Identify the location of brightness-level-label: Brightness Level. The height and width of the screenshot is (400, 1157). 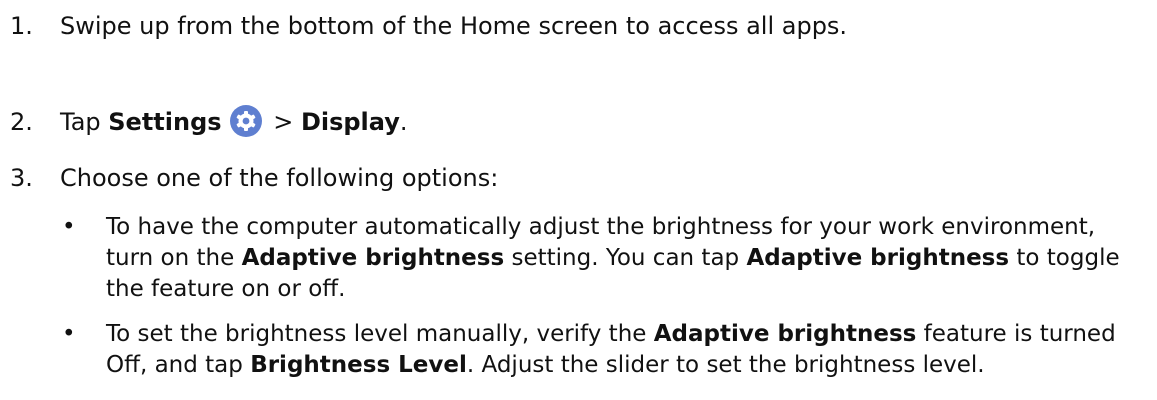
(358, 365).